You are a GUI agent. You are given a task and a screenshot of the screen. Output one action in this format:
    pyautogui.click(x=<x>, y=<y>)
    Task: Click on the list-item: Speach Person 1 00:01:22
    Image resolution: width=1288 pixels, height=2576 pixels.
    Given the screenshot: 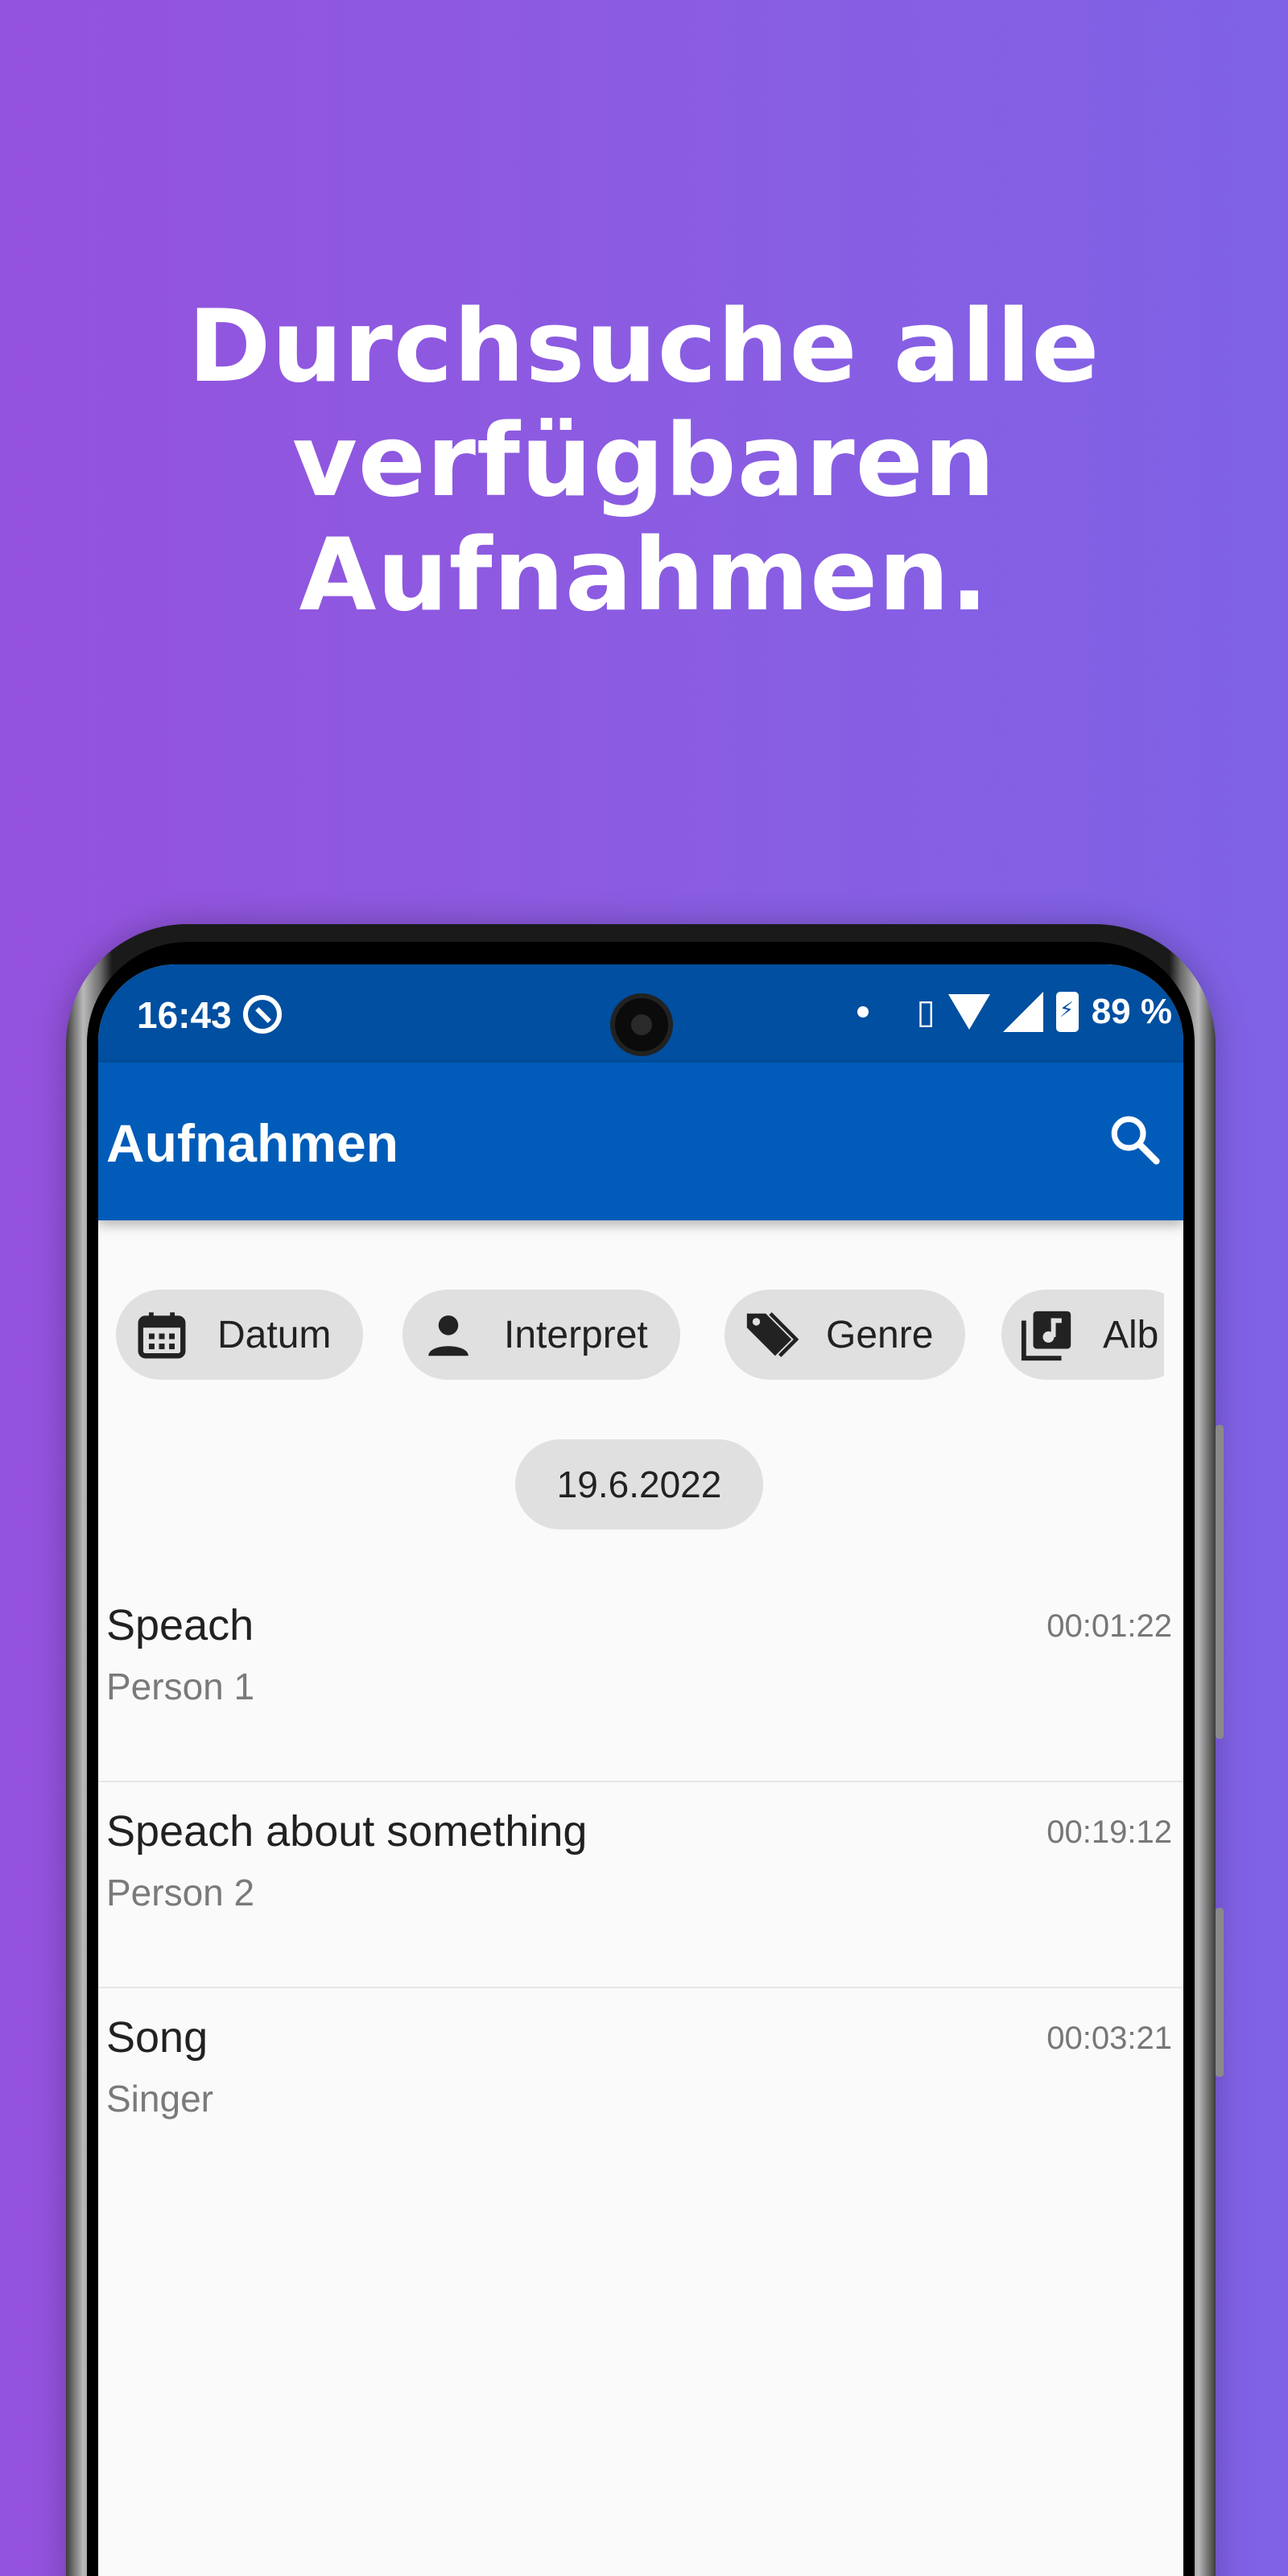 What is the action you would take?
    pyautogui.click(x=640, y=1679)
    